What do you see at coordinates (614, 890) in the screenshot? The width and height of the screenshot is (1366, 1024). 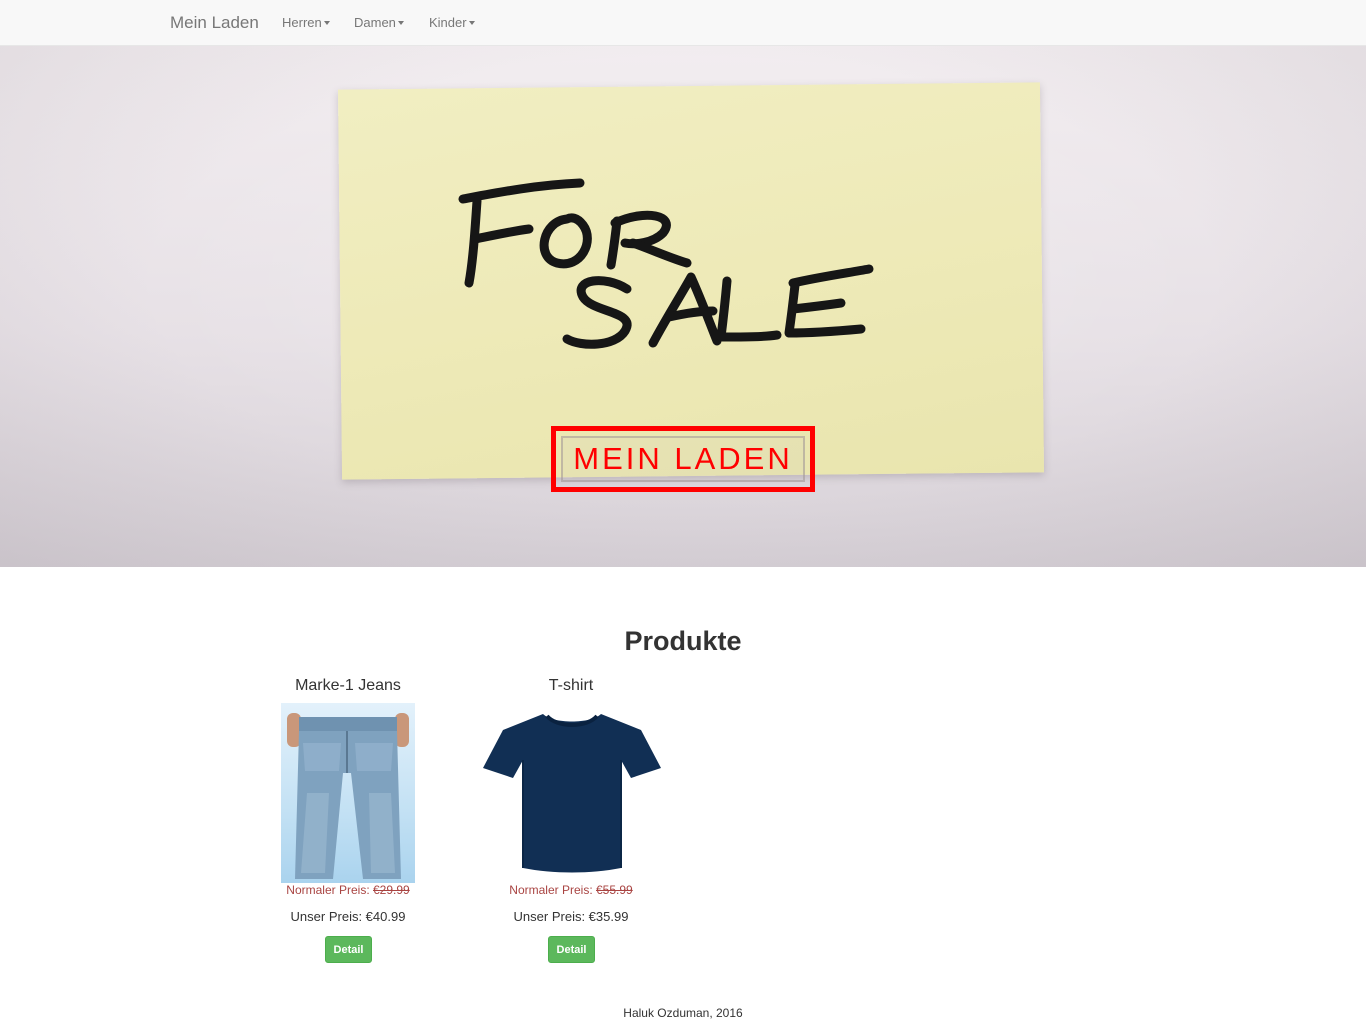 I see `normal-price-value: €55.99` at bounding box center [614, 890].